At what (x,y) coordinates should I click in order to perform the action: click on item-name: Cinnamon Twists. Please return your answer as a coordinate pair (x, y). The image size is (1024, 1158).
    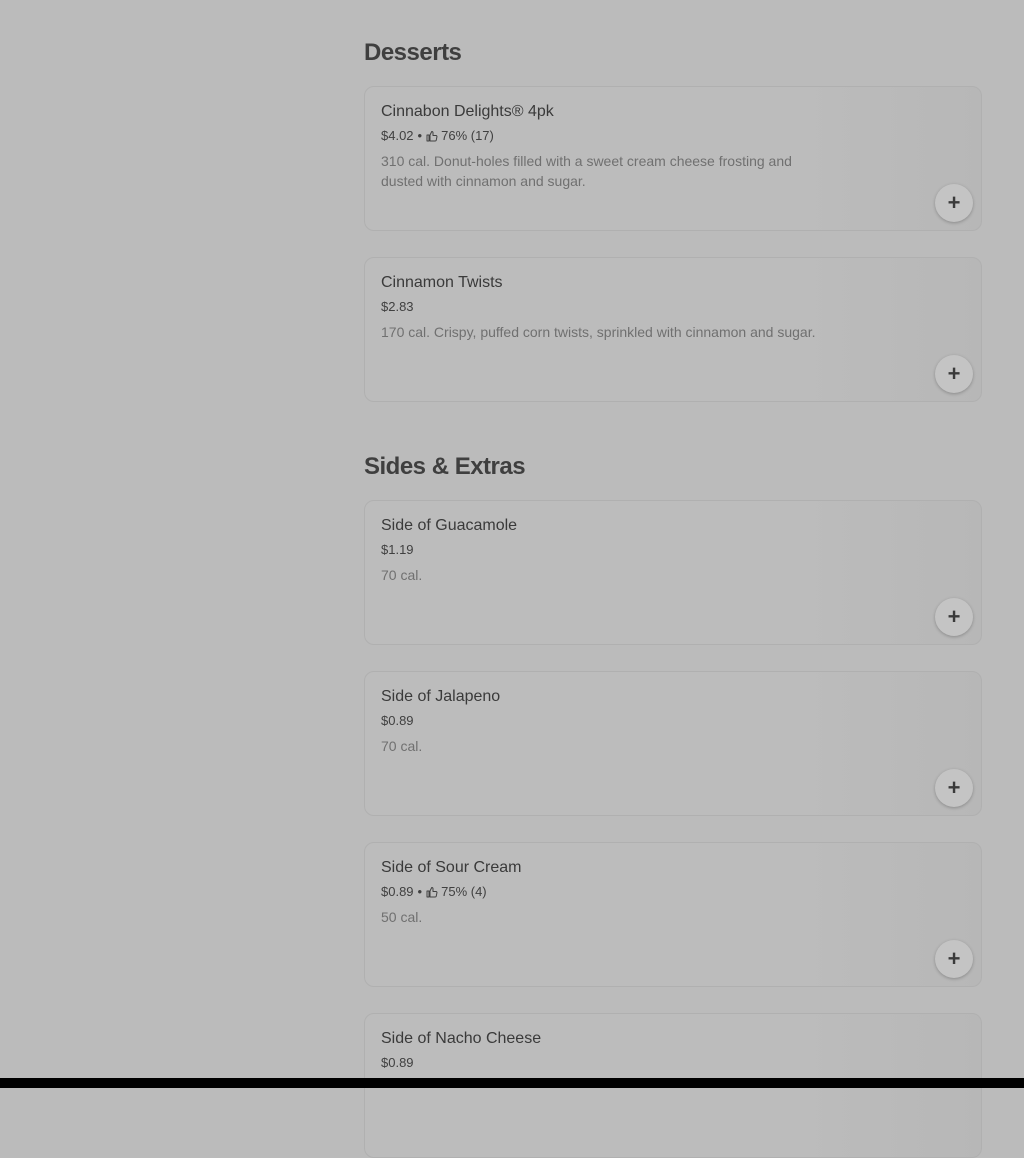
    Looking at the image, I should click on (442, 282).